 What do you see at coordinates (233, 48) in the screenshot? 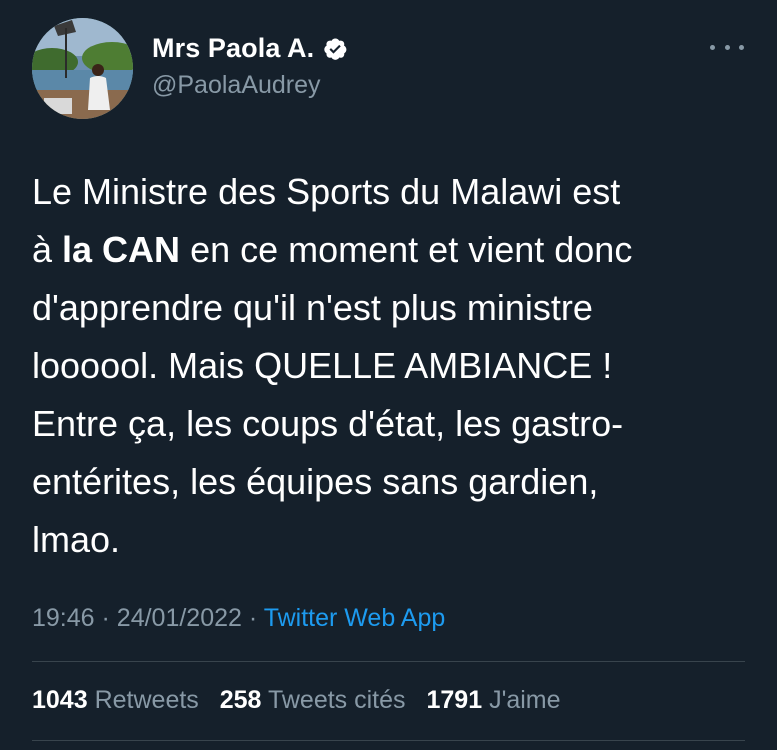
I see `display-name: Mrs Paola A.` at bounding box center [233, 48].